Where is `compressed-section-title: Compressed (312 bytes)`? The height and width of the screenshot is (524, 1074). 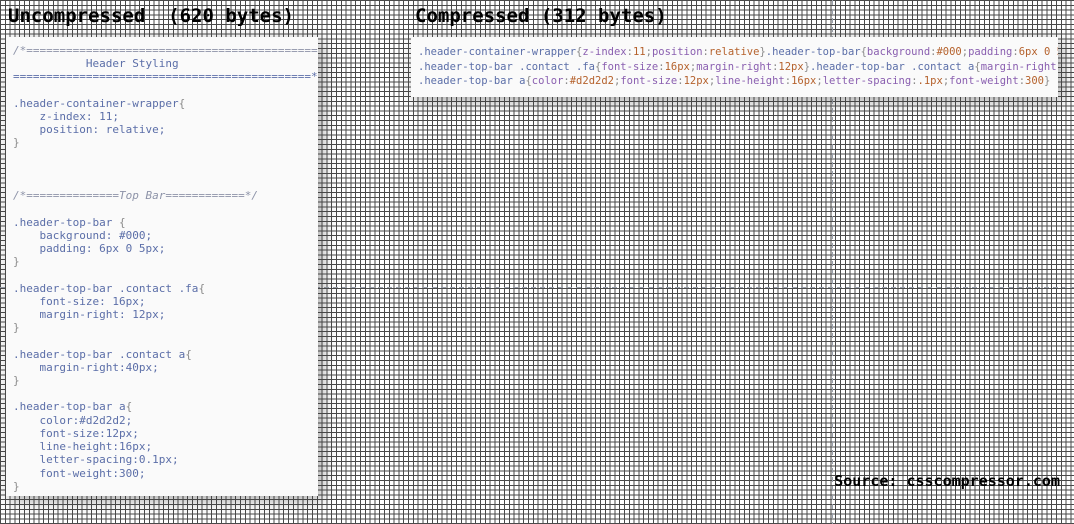 compressed-section-title: Compressed (312 bytes) is located at coordinates (541, 16).